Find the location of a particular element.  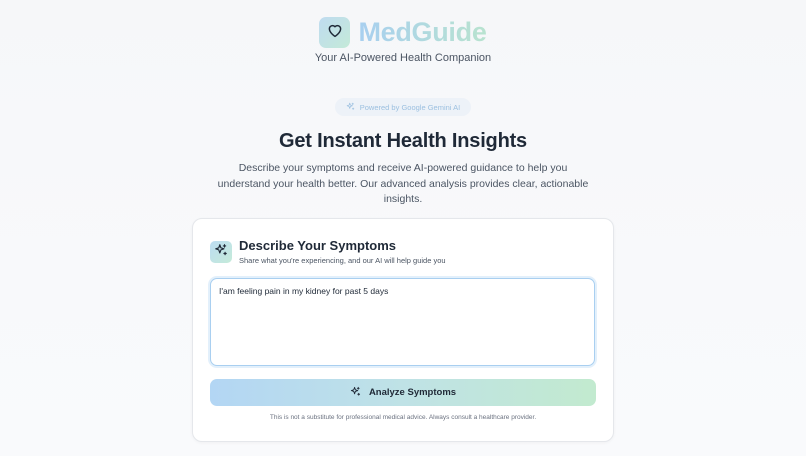

brand-header: MedGuide is located at coordinates (403, 32).